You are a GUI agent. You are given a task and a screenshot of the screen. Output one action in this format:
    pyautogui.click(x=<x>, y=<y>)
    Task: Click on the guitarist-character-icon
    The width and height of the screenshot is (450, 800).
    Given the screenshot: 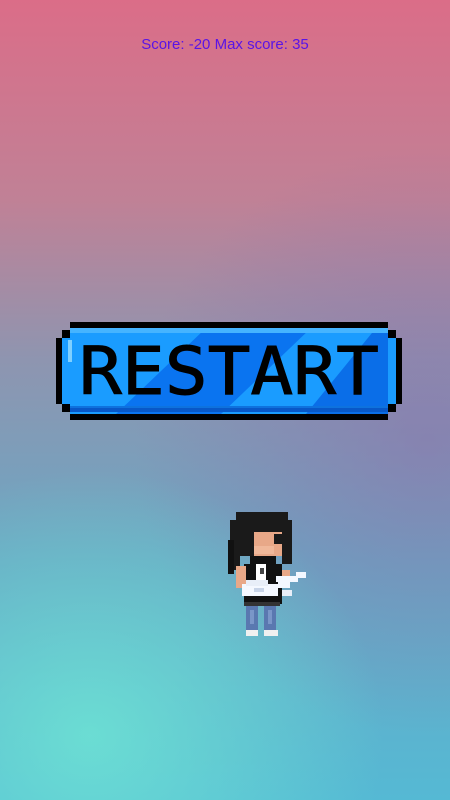 What is the action you would take?
    pyautogui.click(x=267, y=575)
    